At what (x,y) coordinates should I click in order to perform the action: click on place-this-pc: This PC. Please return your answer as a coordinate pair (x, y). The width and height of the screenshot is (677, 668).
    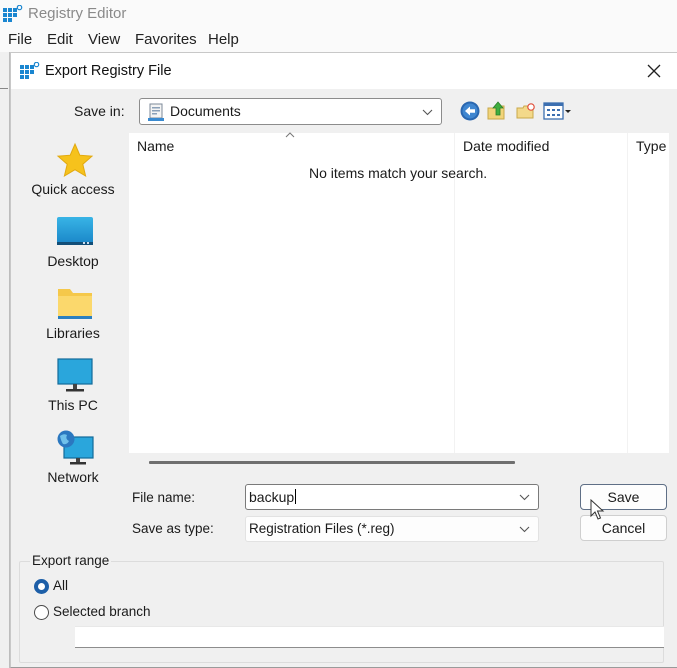
    Looking at the image, I should click on (73, 392).